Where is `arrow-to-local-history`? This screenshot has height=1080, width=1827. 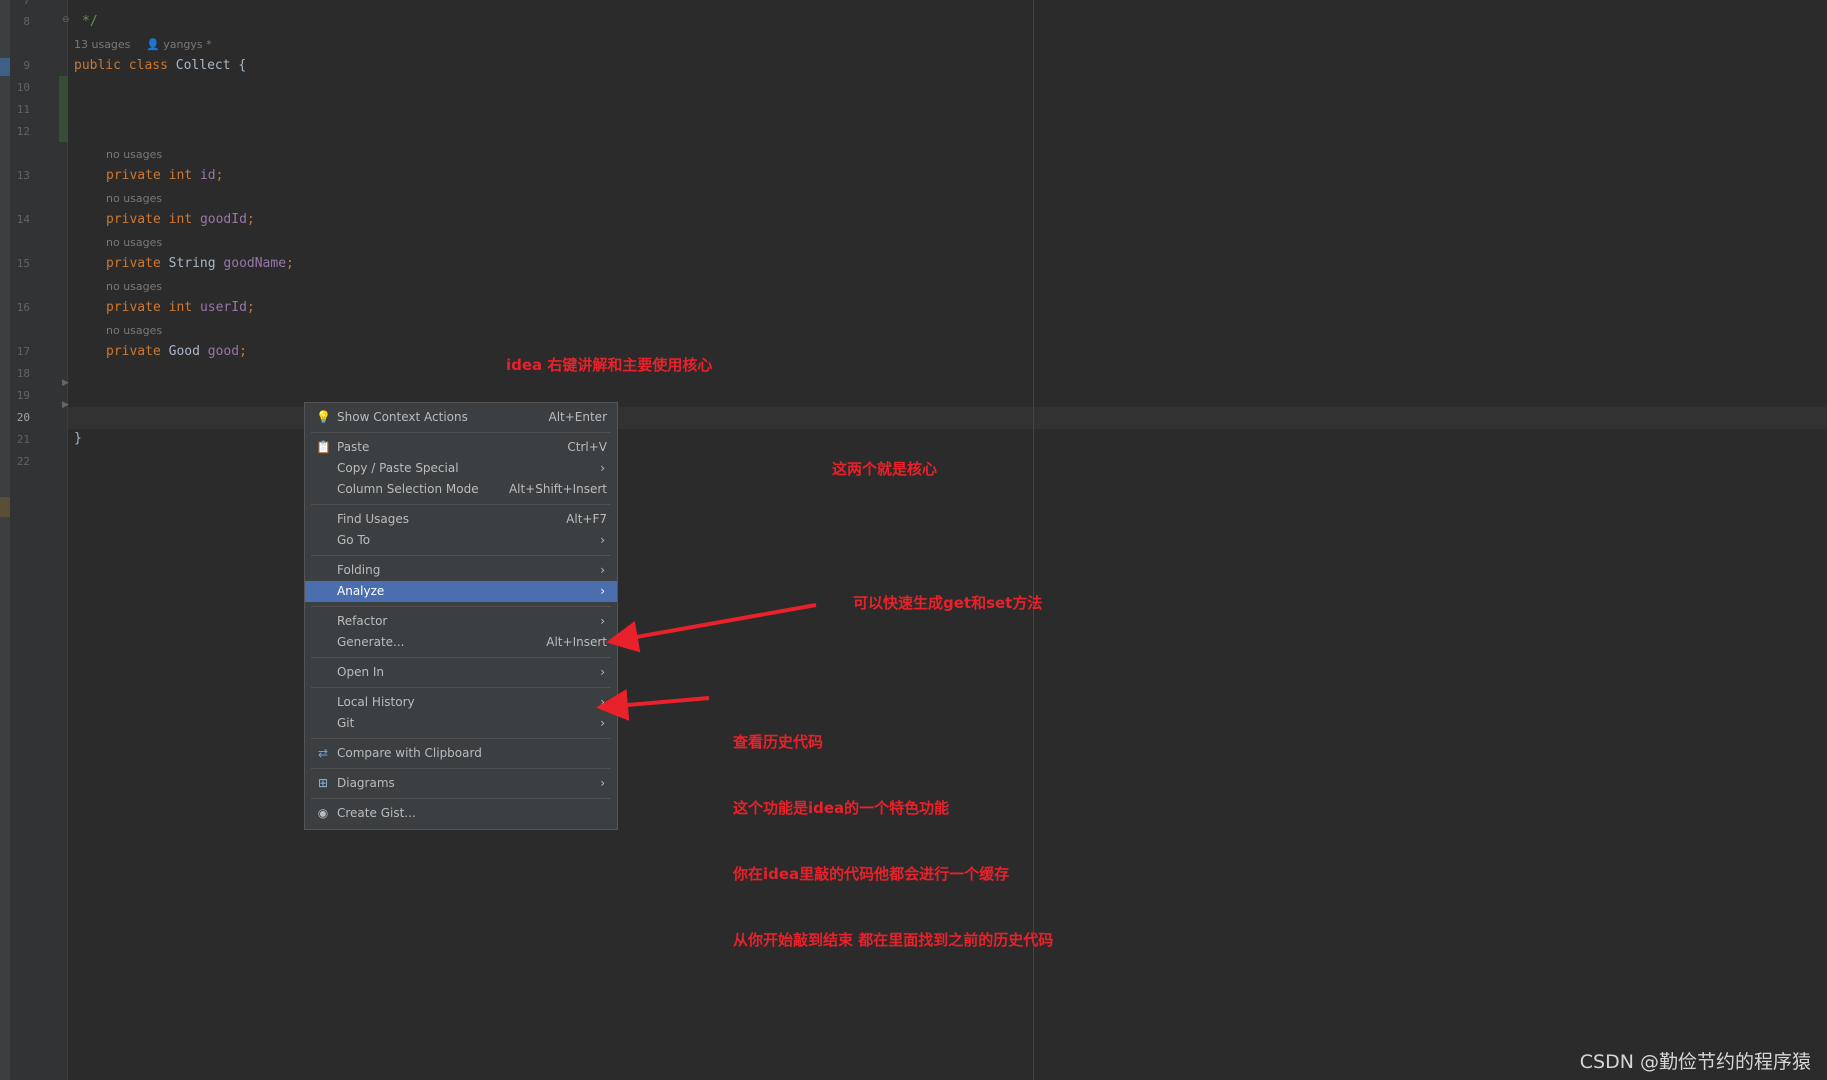 arrow-to-local-history is located at coordinates (653, 705).